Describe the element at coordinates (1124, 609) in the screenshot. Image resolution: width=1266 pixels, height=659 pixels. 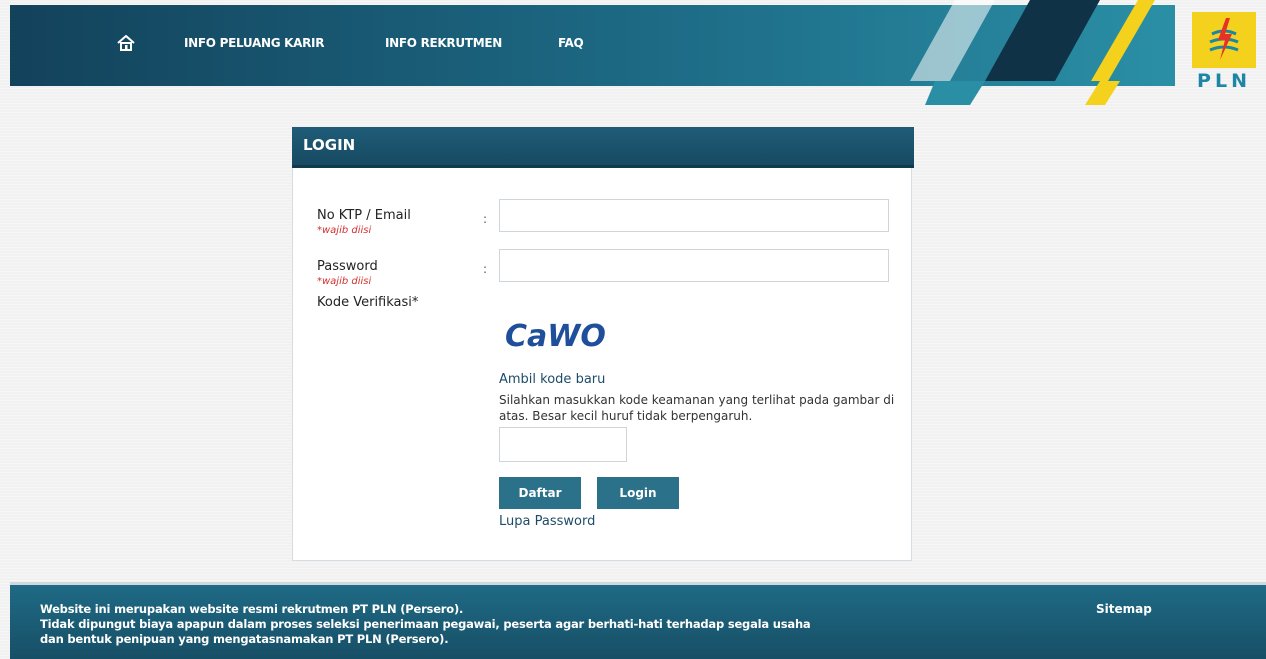
I see `sitemap-link: Sitemap` at that location.